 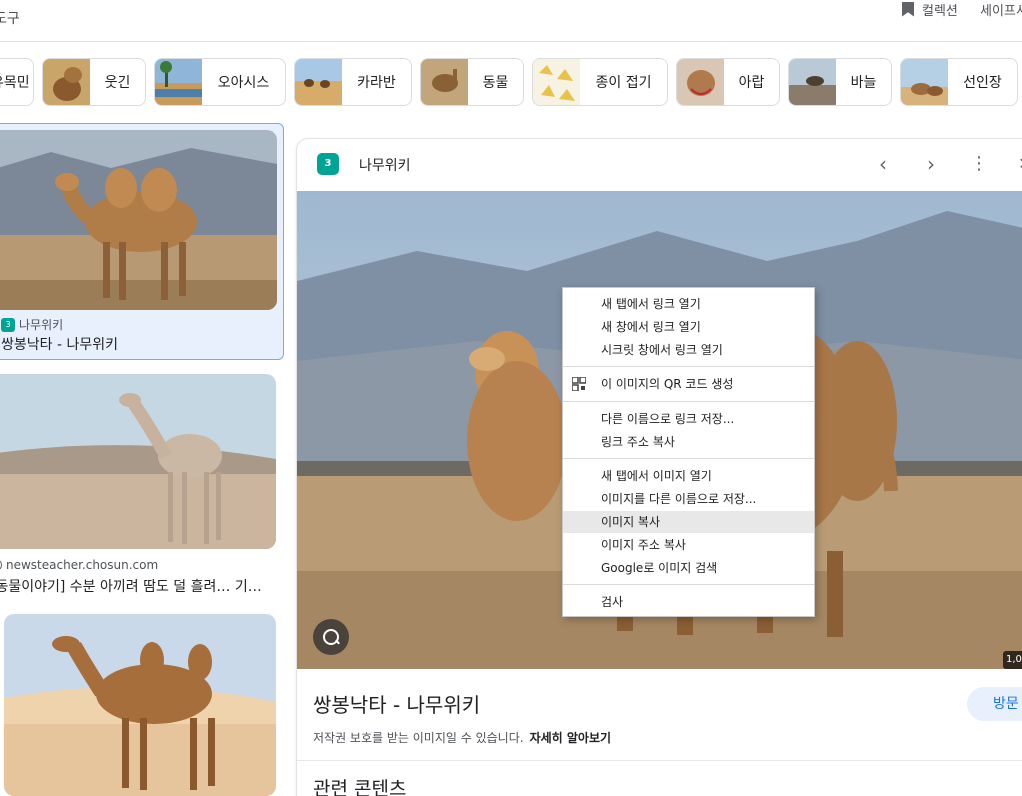 I want to click on menu-label: 이 이미지의 QR 코드 생성, so click(x=667, y=384).